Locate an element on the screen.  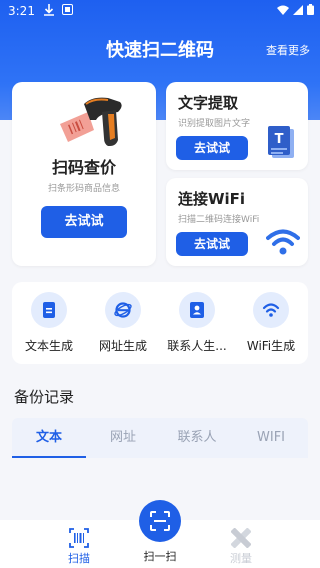
status-time: 3:21 is located at coordinates (21, 11).